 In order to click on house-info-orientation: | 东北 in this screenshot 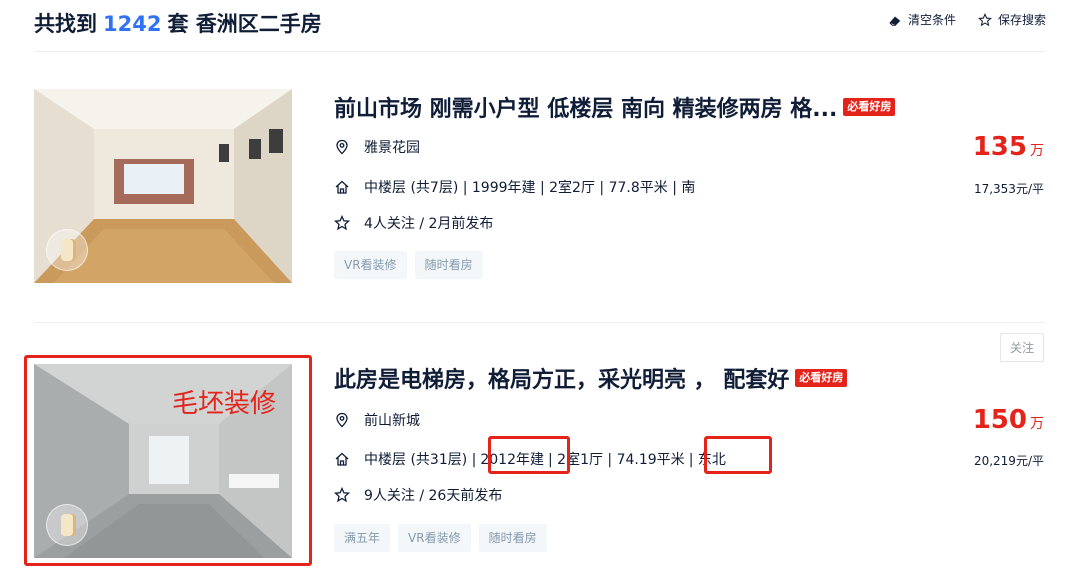, I will do `click(707, 460)`.